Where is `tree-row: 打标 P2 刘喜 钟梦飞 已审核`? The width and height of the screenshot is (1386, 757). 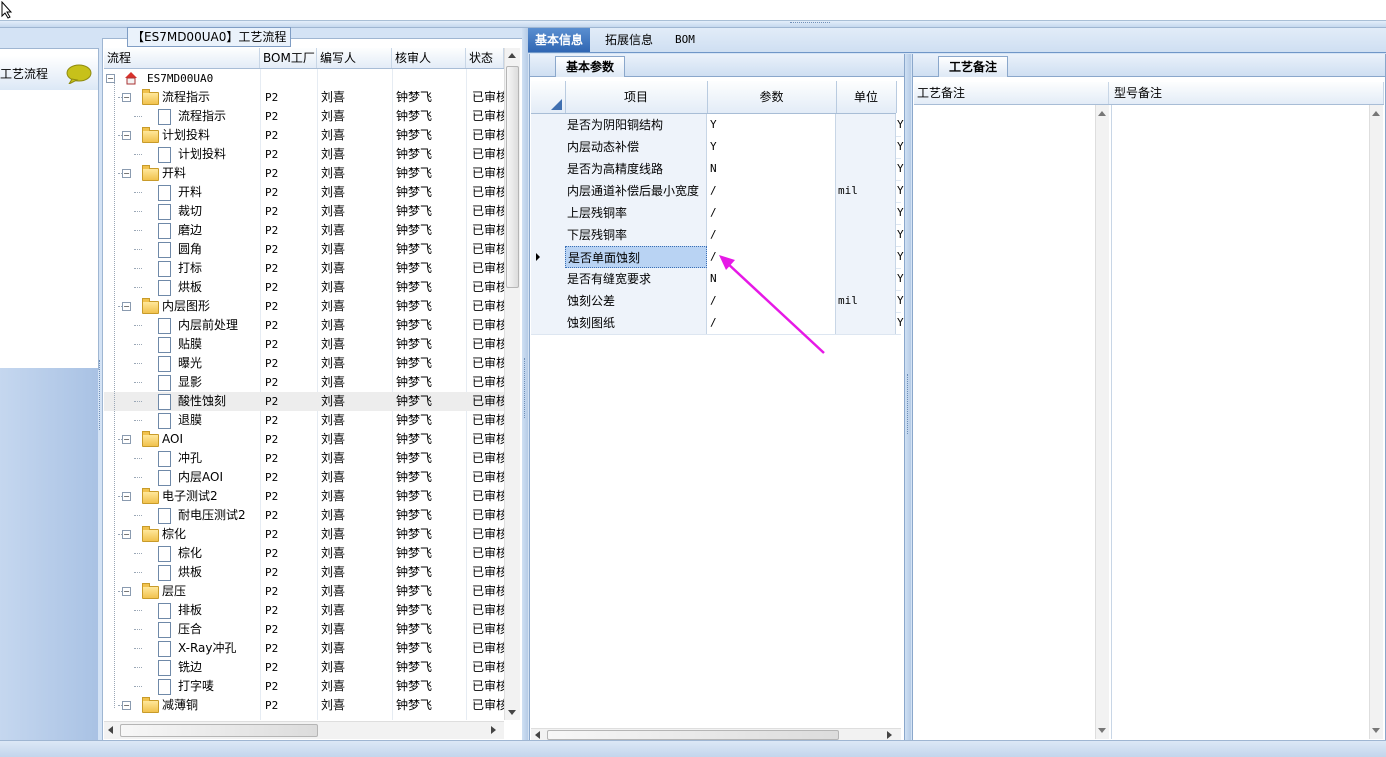 tree-row: 打标 P2 刘喜 钟梦飞 已审核 is located at coordinates (304, 268).